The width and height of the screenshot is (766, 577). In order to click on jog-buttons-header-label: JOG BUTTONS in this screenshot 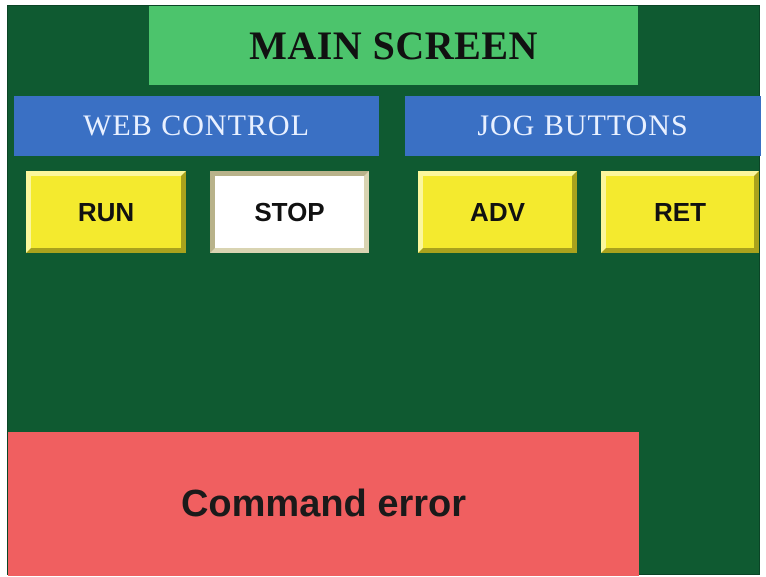, I will do `click(583, 125)`.